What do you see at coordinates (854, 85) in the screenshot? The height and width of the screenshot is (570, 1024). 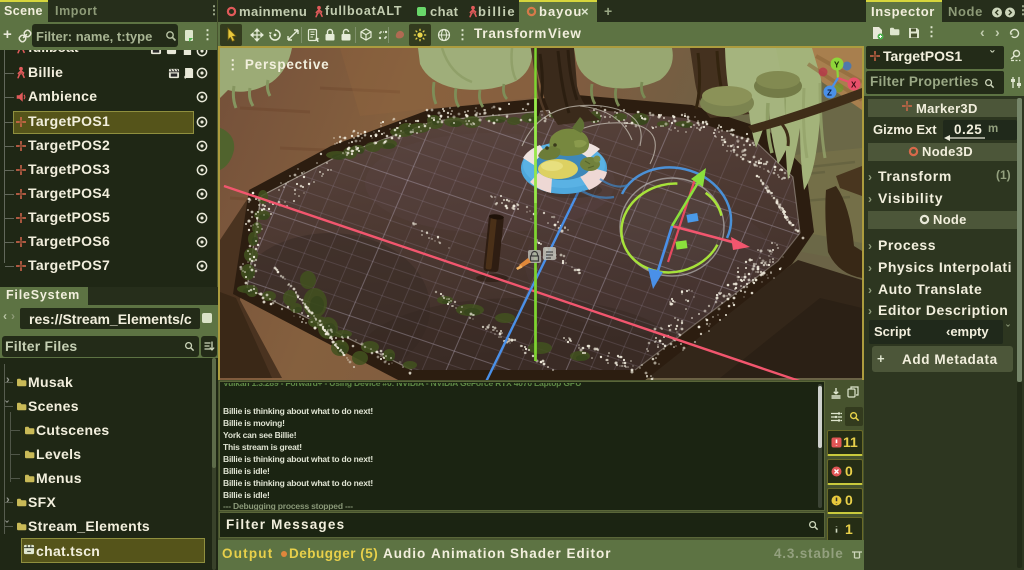 I see `svg-text: X` at bounding box center [854, 85].